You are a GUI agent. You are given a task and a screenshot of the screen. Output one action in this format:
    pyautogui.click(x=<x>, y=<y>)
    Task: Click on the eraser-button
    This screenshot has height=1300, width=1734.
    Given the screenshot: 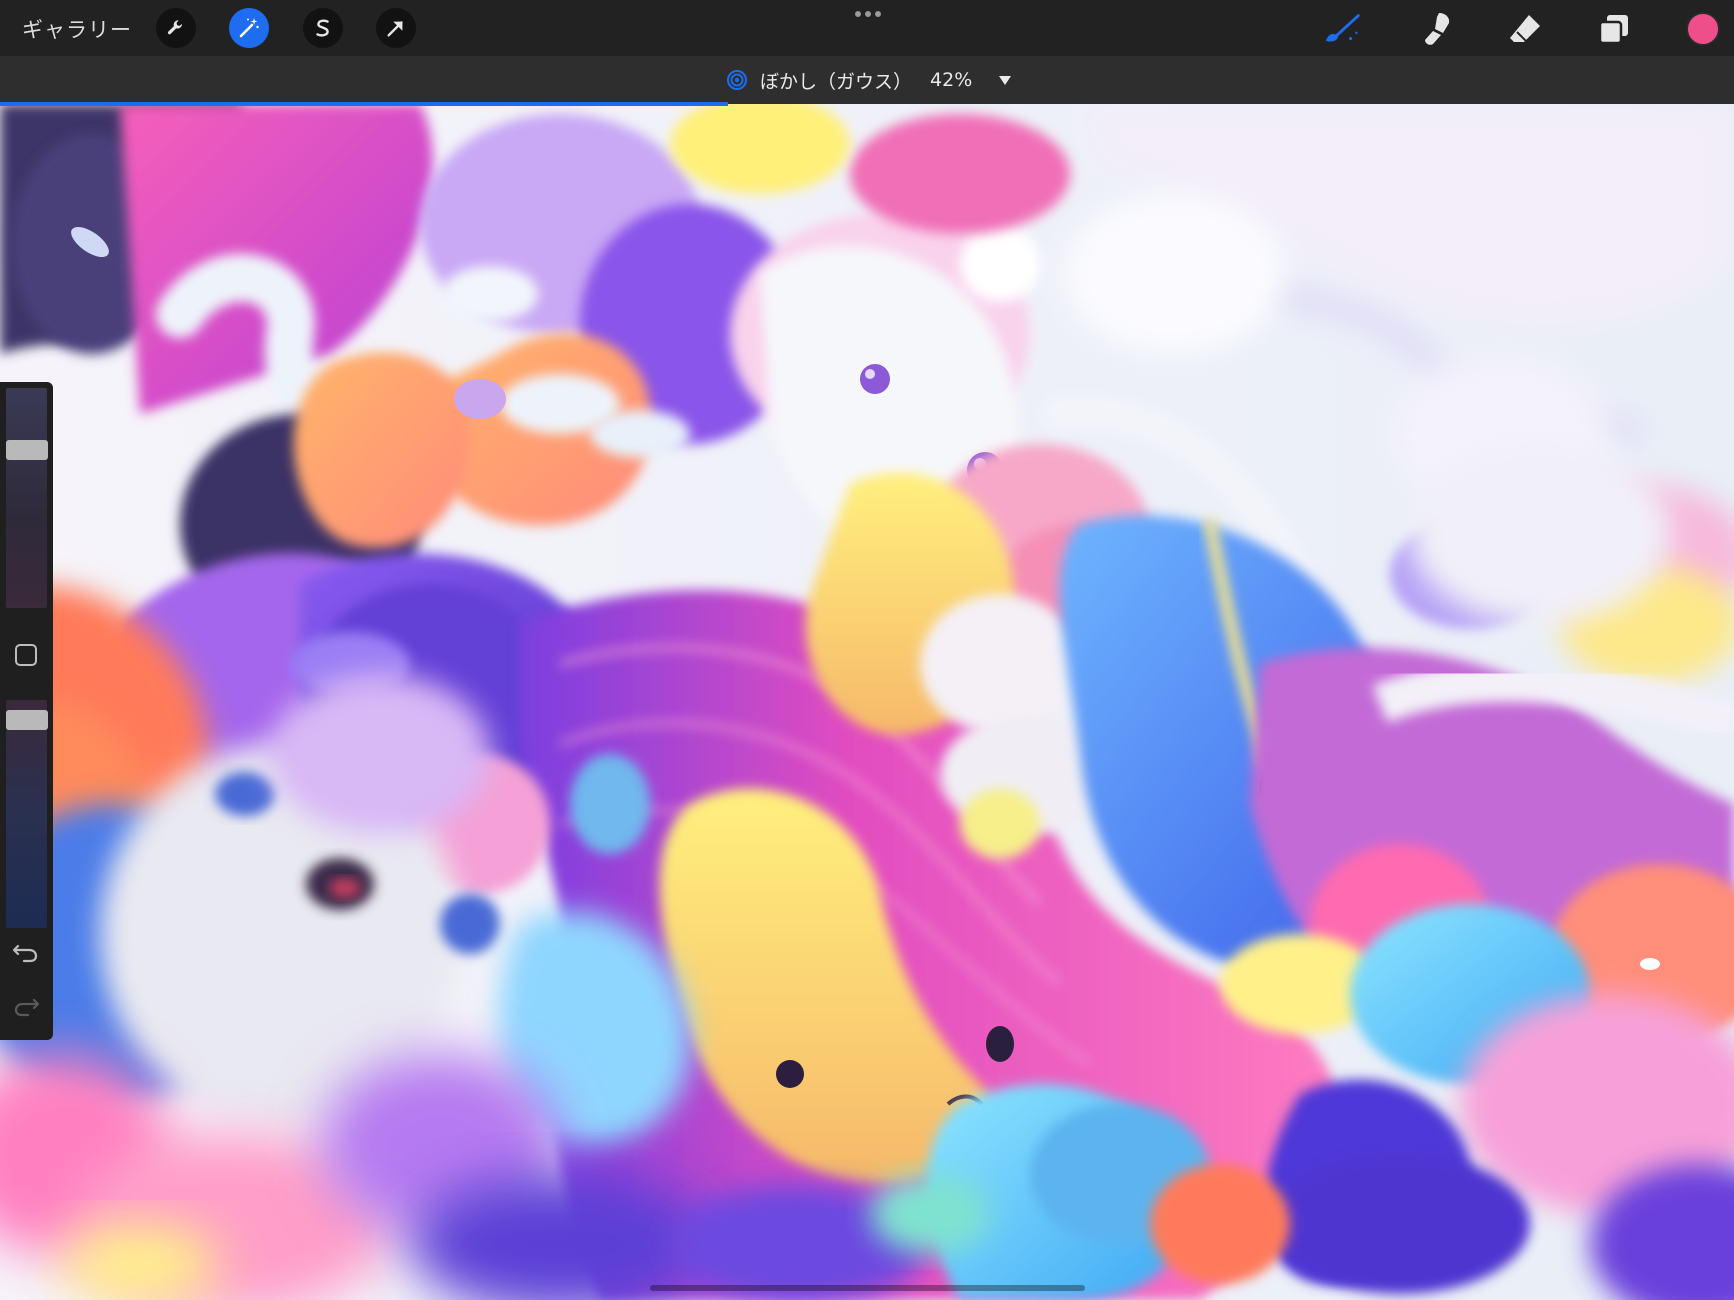 What is the action you would take?
    pyautogui.click(x=1525, y=29)
    